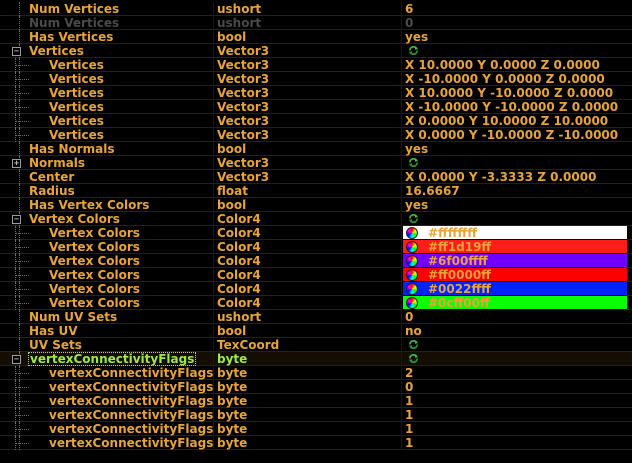  What do you see at coordinates (316, 191) in the screenshot?
I see `property-row: Radius float 16.6667` at bounding box center [316, 191].